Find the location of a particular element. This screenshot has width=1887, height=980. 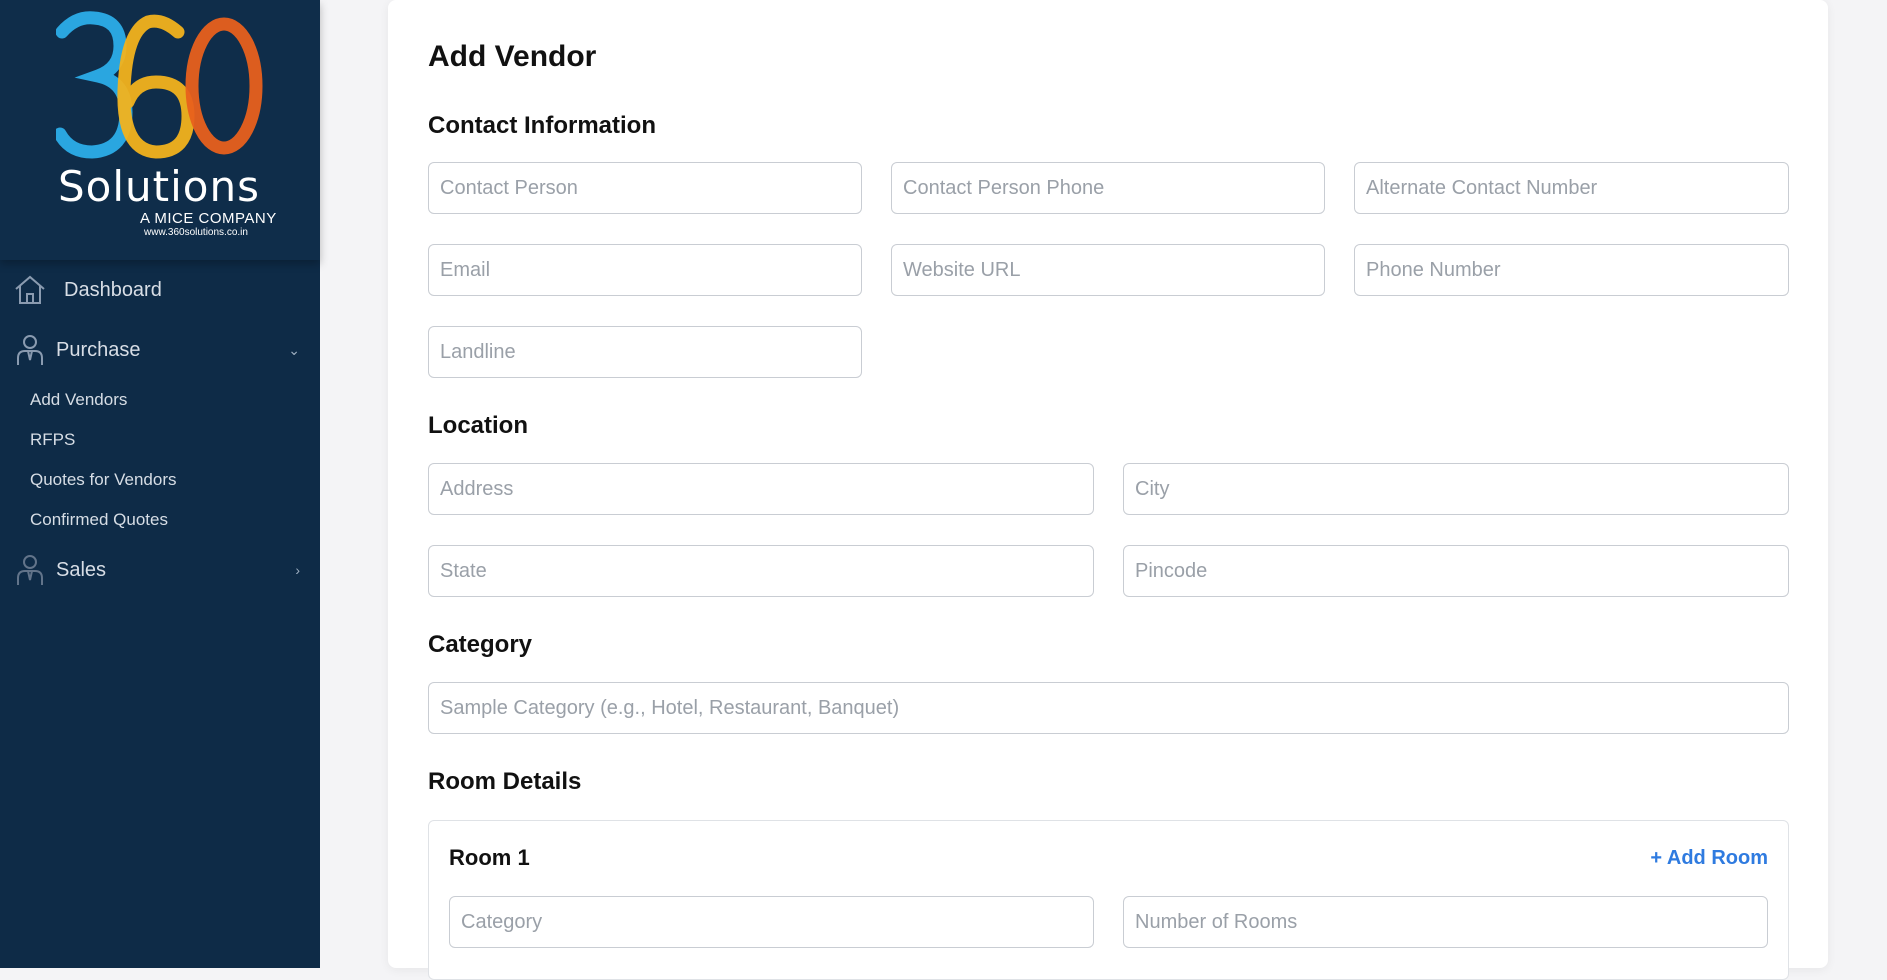

city-field is located at coordinates (1456, 489).